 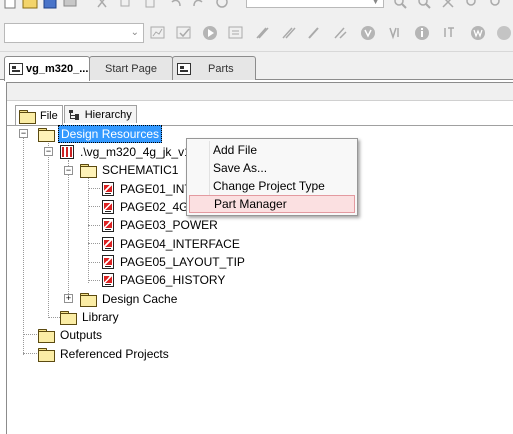 What do you see at coordinates (375, 3) in the screenshot?
I see `chevron-down-icon: ▼` at bounding box center [375, 3].